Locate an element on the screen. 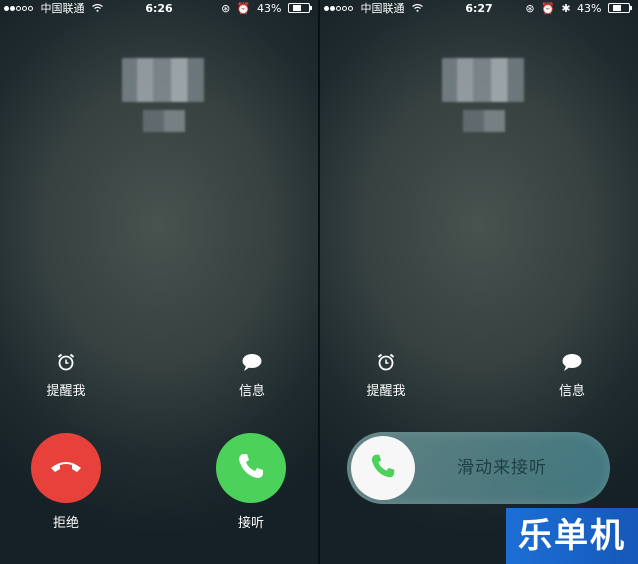  accept-call-button is located at coordinates (251, 468).